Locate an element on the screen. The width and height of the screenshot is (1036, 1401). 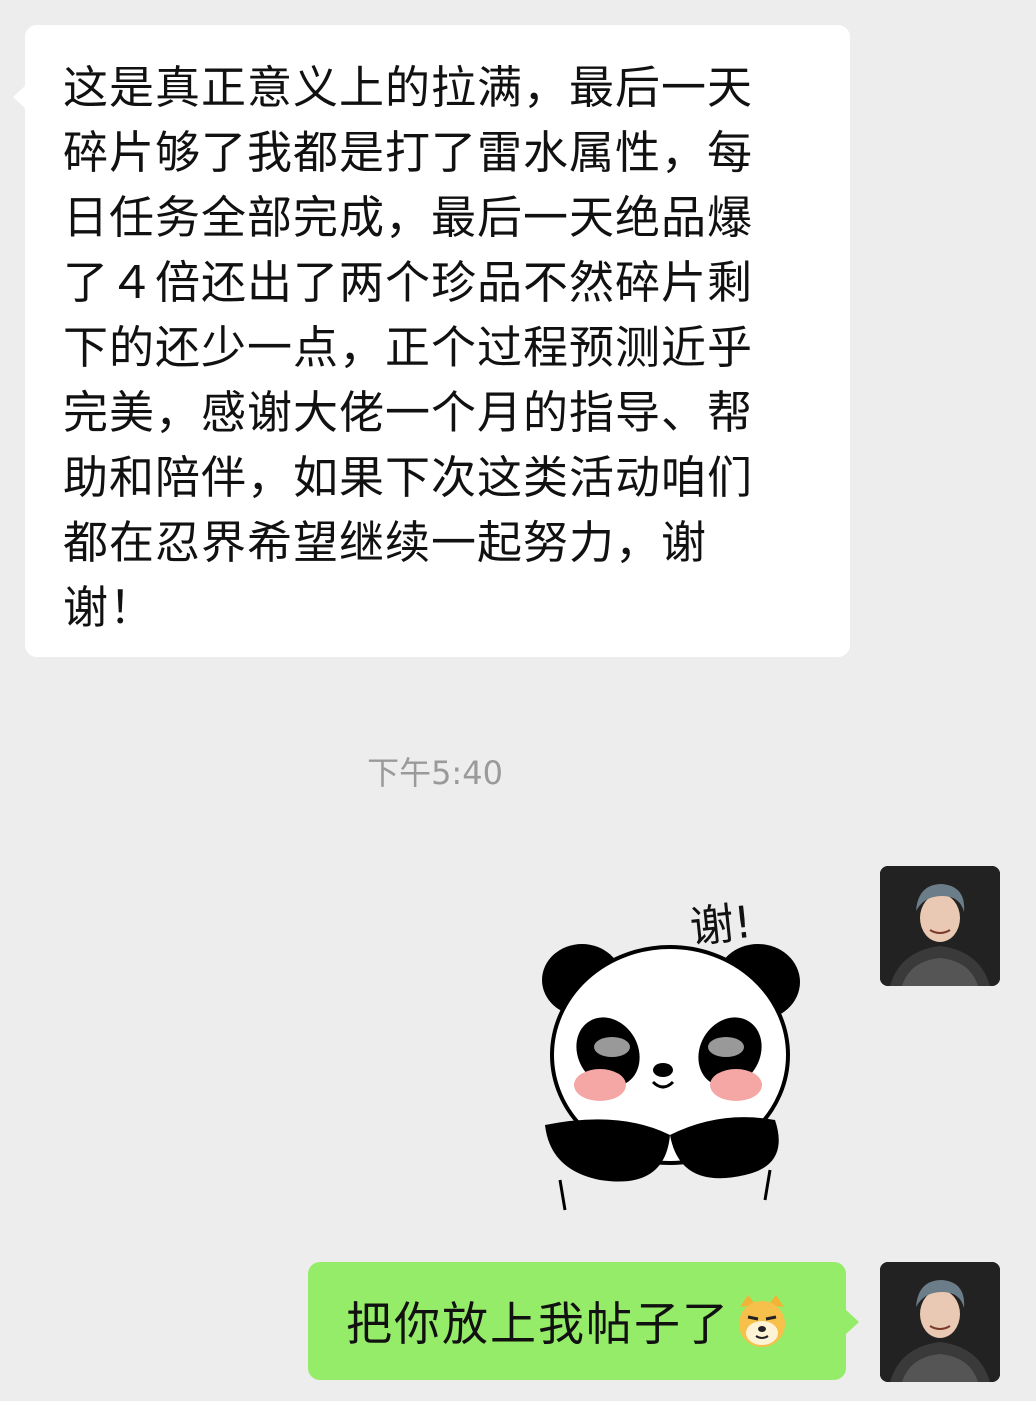
panda-sticker: 谢! is located at coordinates (670, 1045).